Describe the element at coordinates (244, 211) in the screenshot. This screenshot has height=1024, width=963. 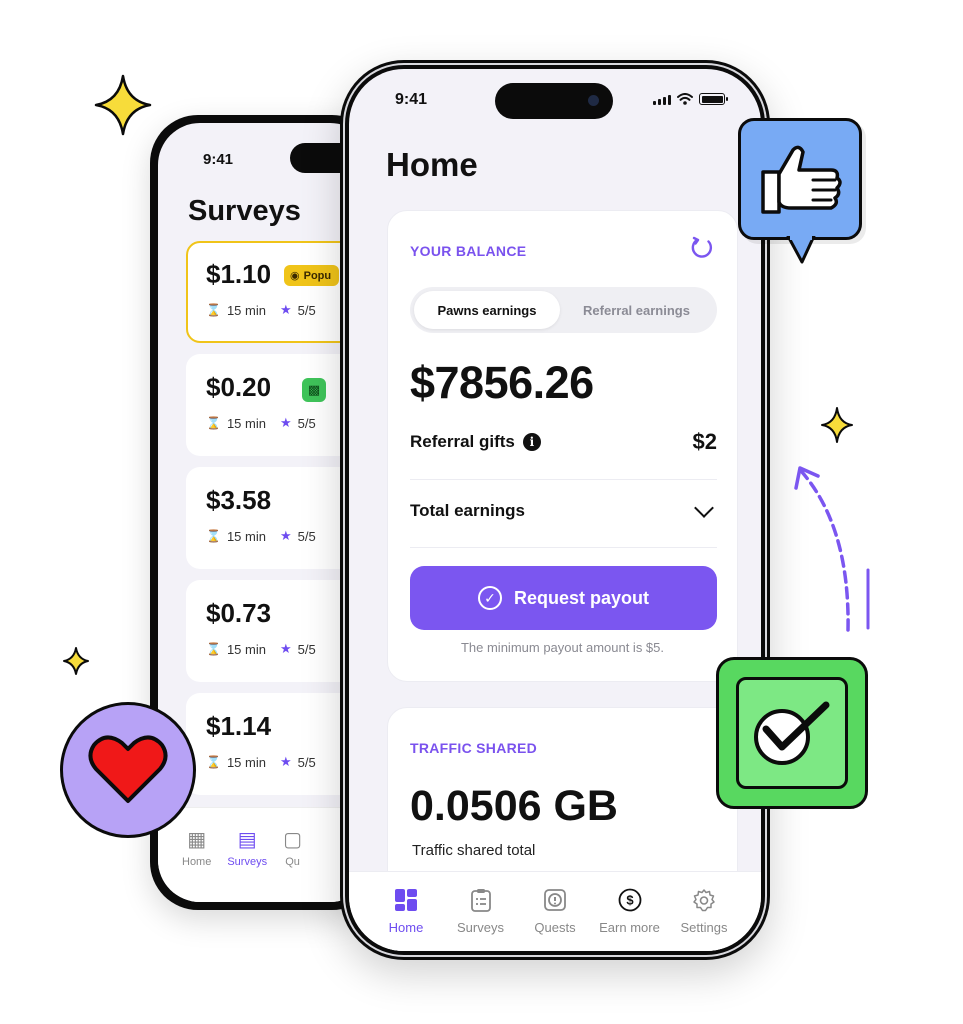
I see `page-title: Surveys` at that location.